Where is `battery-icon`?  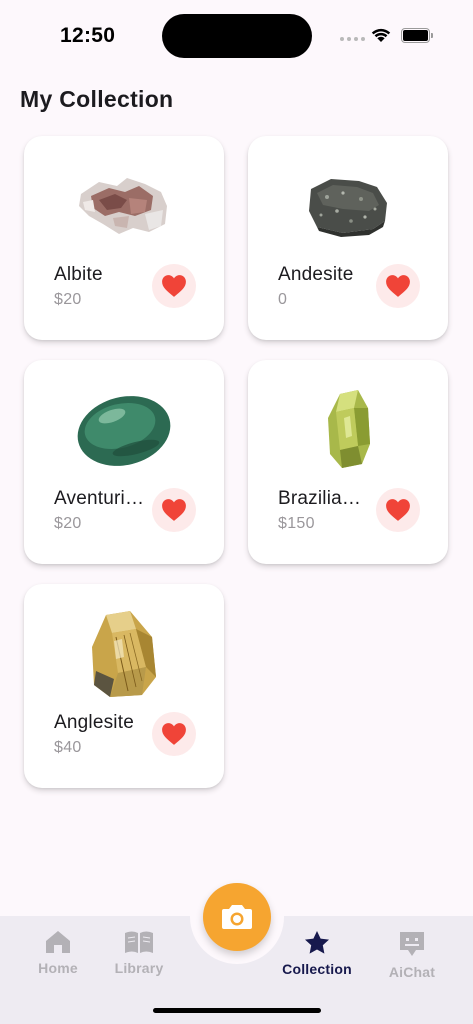 battery-icon is located at coordinates (417, 36).